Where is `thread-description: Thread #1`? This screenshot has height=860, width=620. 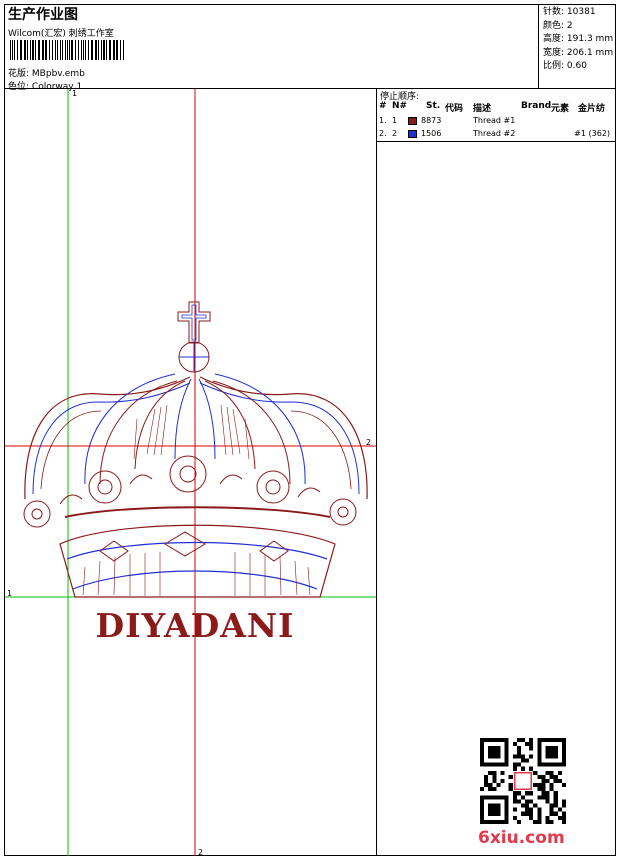
thread-description: Thread #1 is located at coordinates (494, 120).